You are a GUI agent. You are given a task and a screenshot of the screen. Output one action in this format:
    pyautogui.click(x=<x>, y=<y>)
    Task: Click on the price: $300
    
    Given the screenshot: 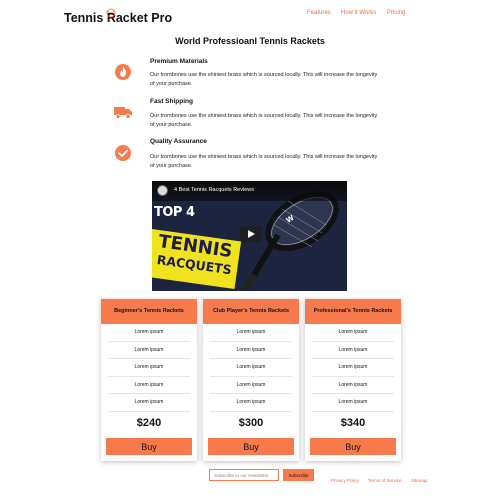 What is the action you would take?
    pyautogui.click(x=251, y=423)
    